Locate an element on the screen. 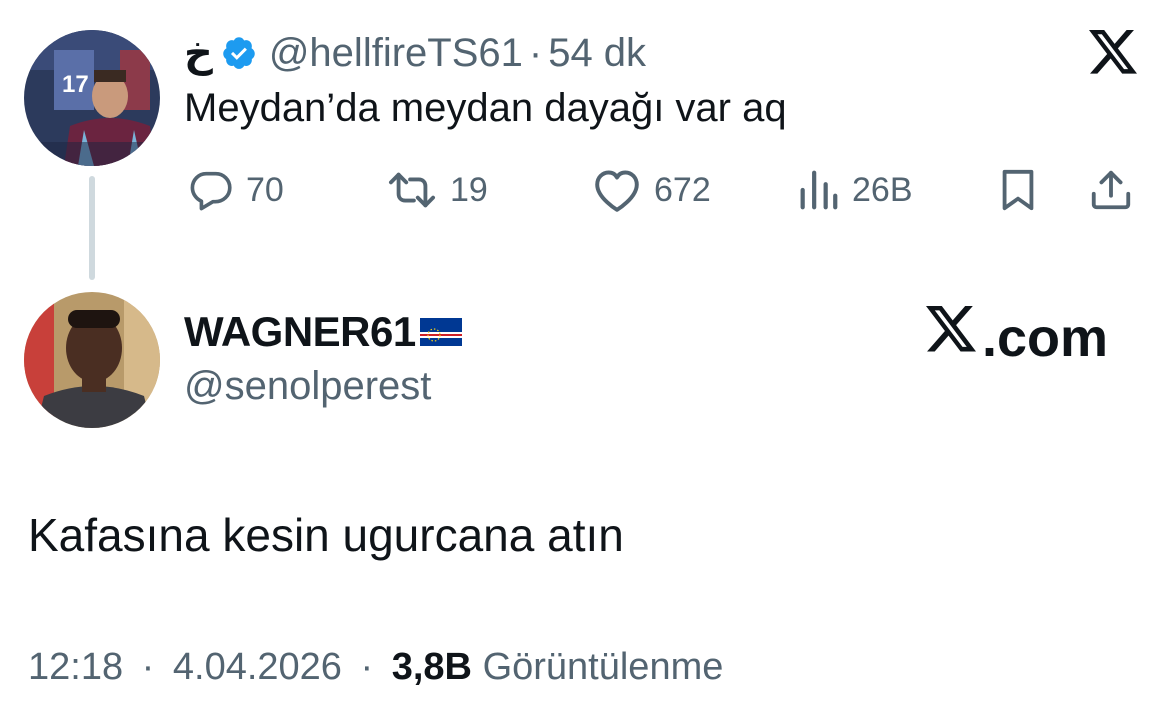 The image size is (1169, 702). share-button is located at coordinates (1111, 190).